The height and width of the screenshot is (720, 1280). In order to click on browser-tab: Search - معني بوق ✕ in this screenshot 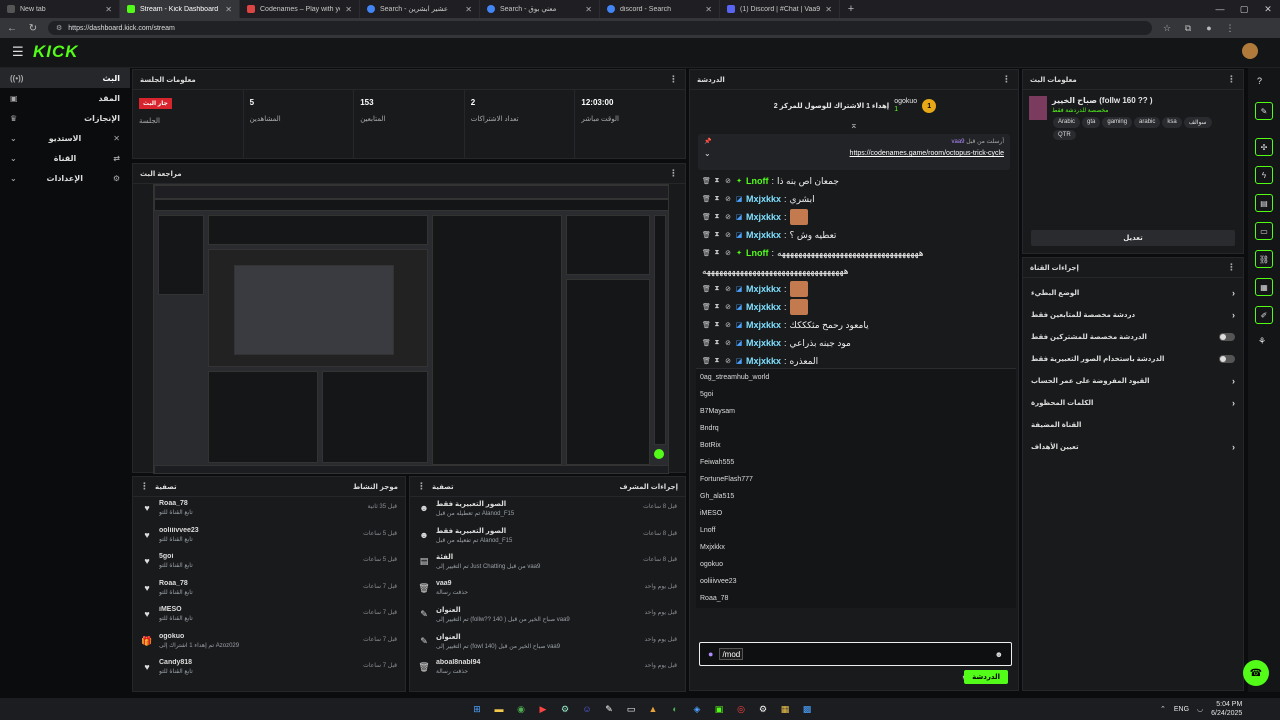, I will do `click(540, 9)`.